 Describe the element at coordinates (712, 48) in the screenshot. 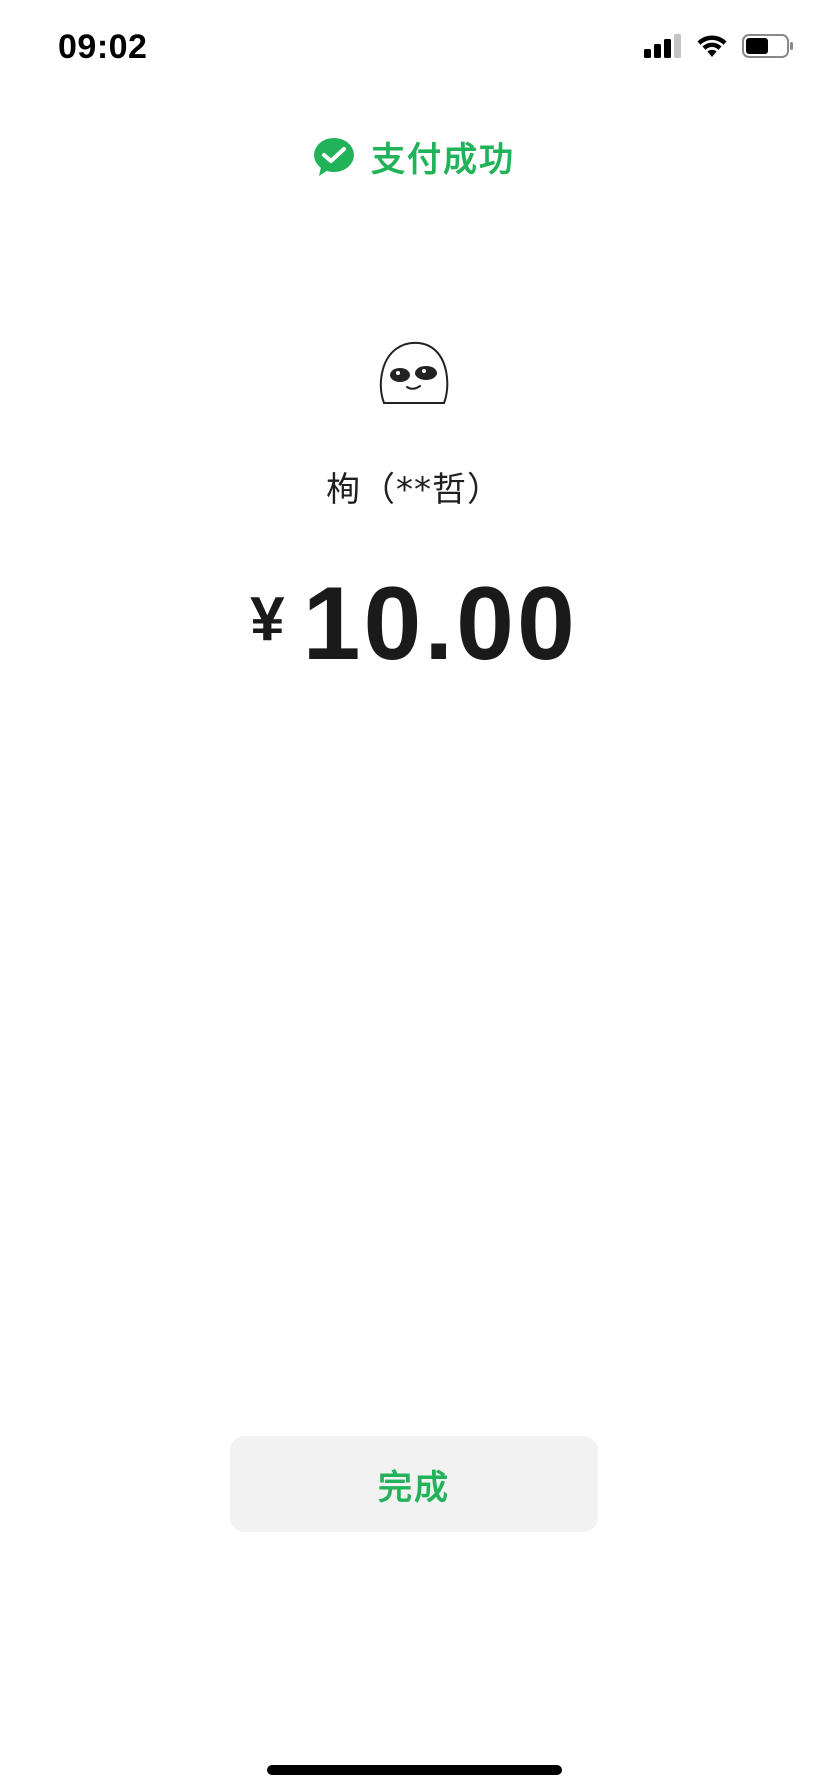

I see `wifi-icon` at that location.